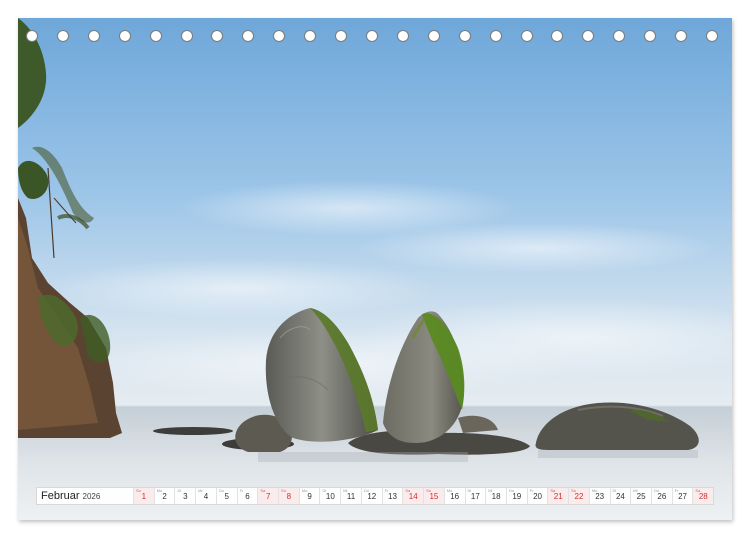 The image size is (750, 539). I want to click on calendar-day: Di 3, so click(184, 496).